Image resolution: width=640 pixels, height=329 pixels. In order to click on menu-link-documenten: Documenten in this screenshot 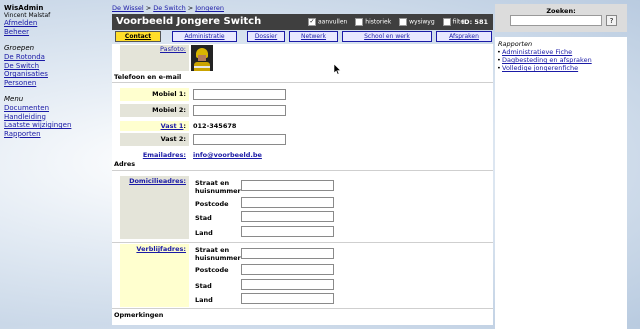, I will do `click(56, 108)`.